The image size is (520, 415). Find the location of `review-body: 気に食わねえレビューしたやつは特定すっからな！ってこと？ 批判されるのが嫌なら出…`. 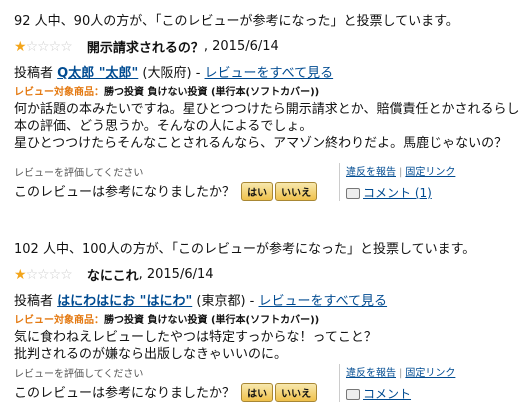

review-body: 気に食わねえレビューしたやつは特定すっからな！ってこと？ 批判されるのが嫌なら出… is located at coordinates (195, 346).